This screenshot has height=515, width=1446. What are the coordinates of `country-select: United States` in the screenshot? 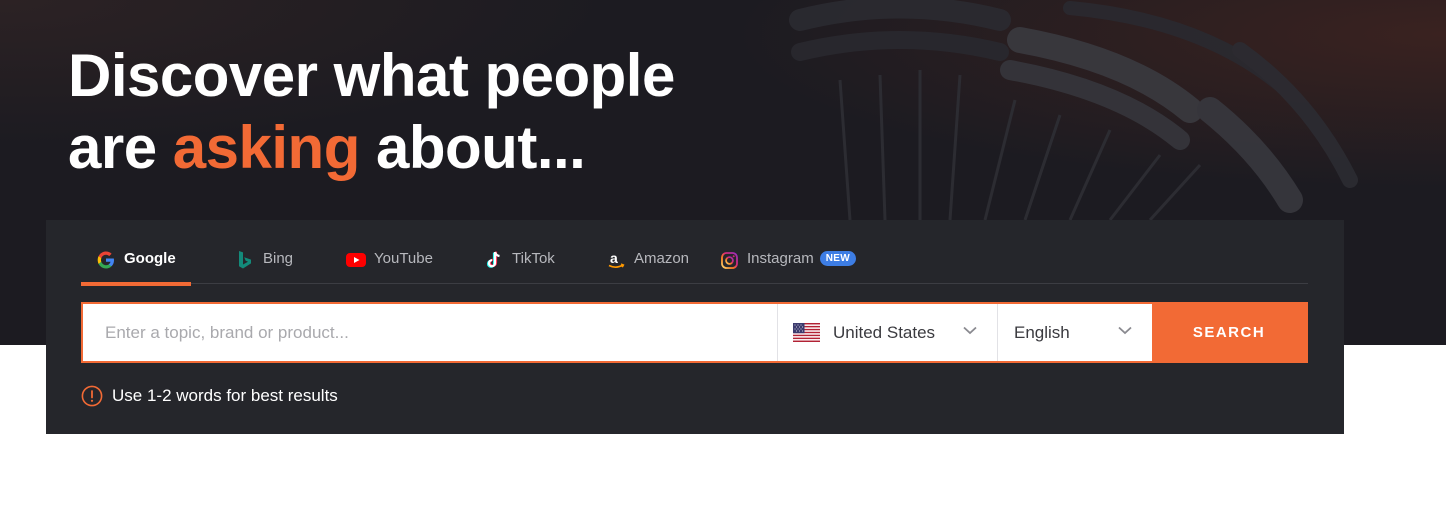 It's located at (887, 332).